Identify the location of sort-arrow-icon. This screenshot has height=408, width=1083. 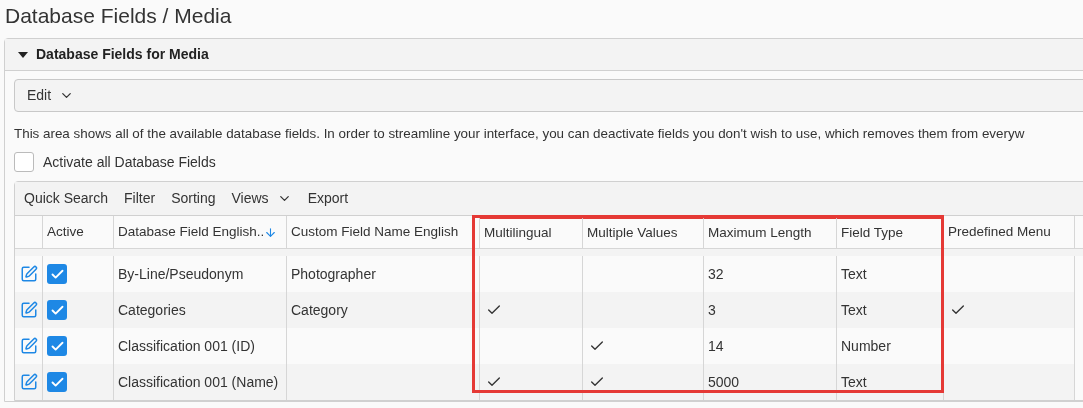
(271, 232).